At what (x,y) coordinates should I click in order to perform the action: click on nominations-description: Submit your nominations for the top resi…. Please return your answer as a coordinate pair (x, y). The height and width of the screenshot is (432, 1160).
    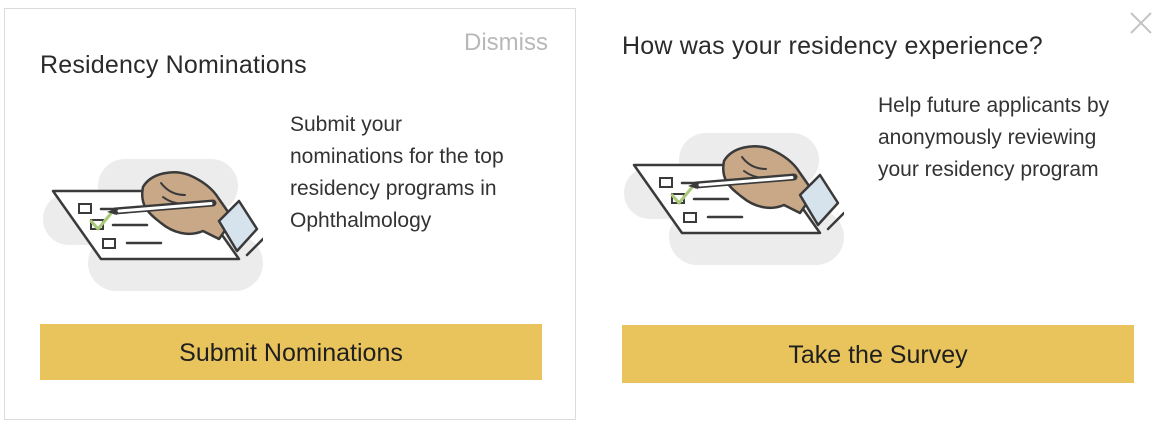
    Looking at the image, I should click on (397, 172).